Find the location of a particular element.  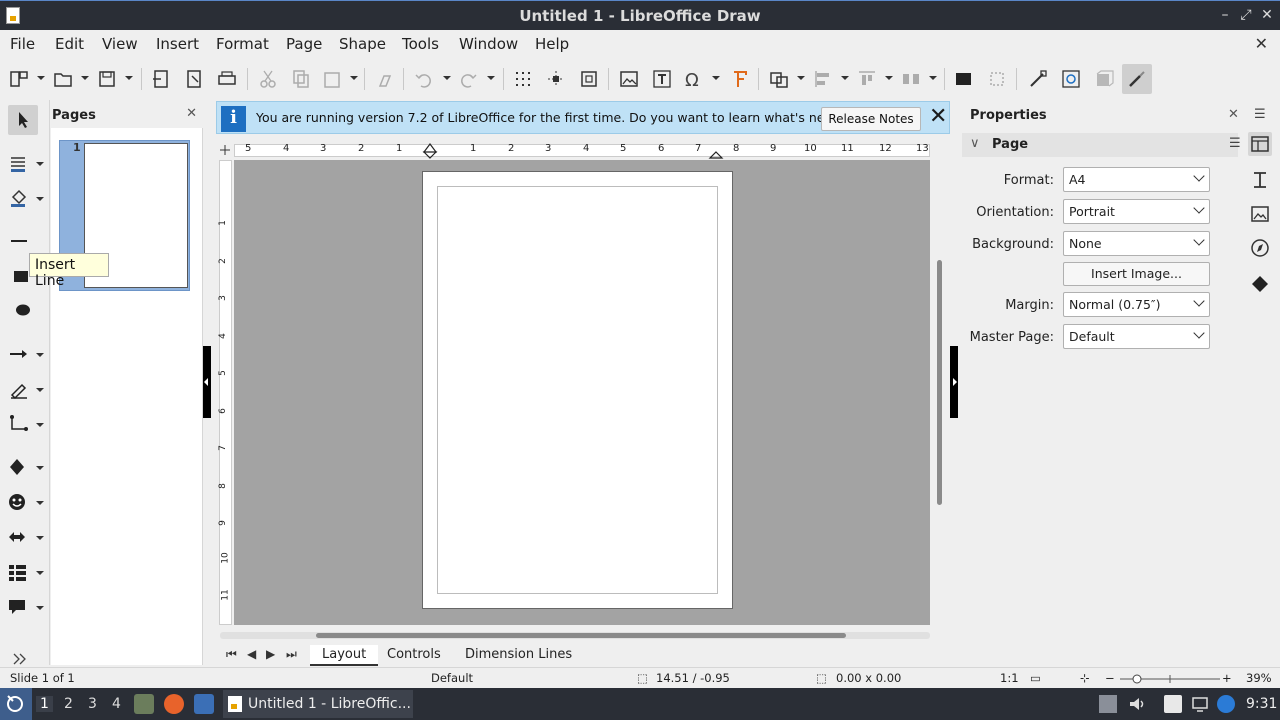

arrange-dropdown-icon is located at coordinates (889, 78).